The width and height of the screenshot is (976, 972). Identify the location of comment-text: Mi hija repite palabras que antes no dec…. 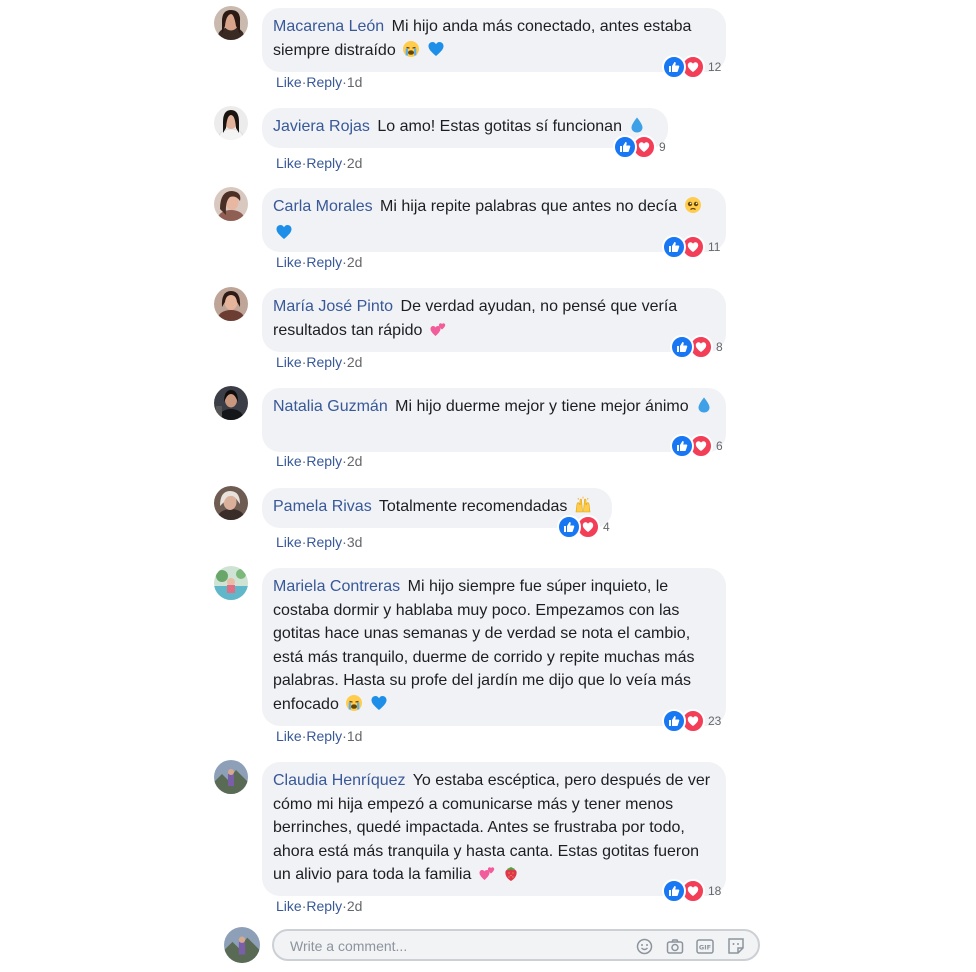
(529, 206).